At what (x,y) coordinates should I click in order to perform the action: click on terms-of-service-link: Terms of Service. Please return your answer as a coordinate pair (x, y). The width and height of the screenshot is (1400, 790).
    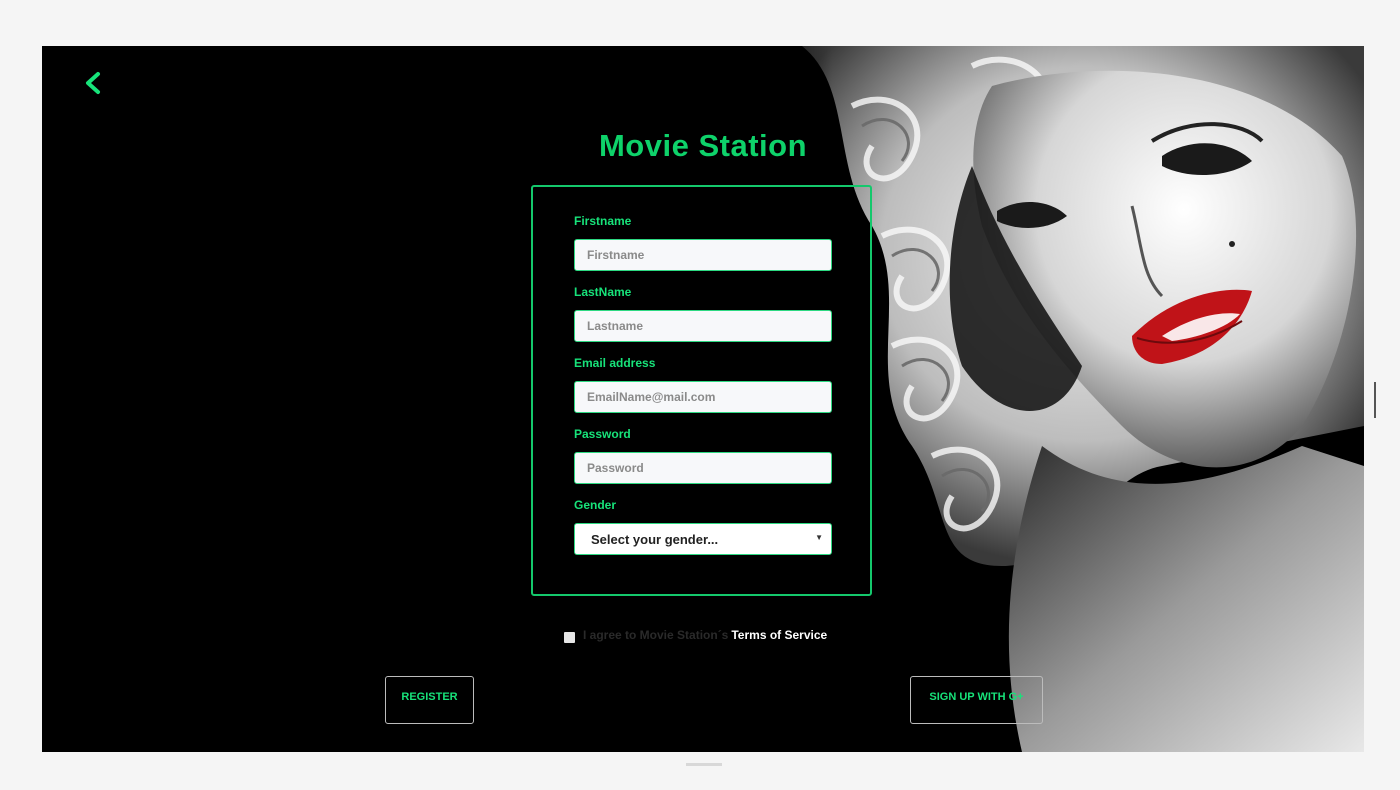
    Looking at the image, I should click on (779, 635).